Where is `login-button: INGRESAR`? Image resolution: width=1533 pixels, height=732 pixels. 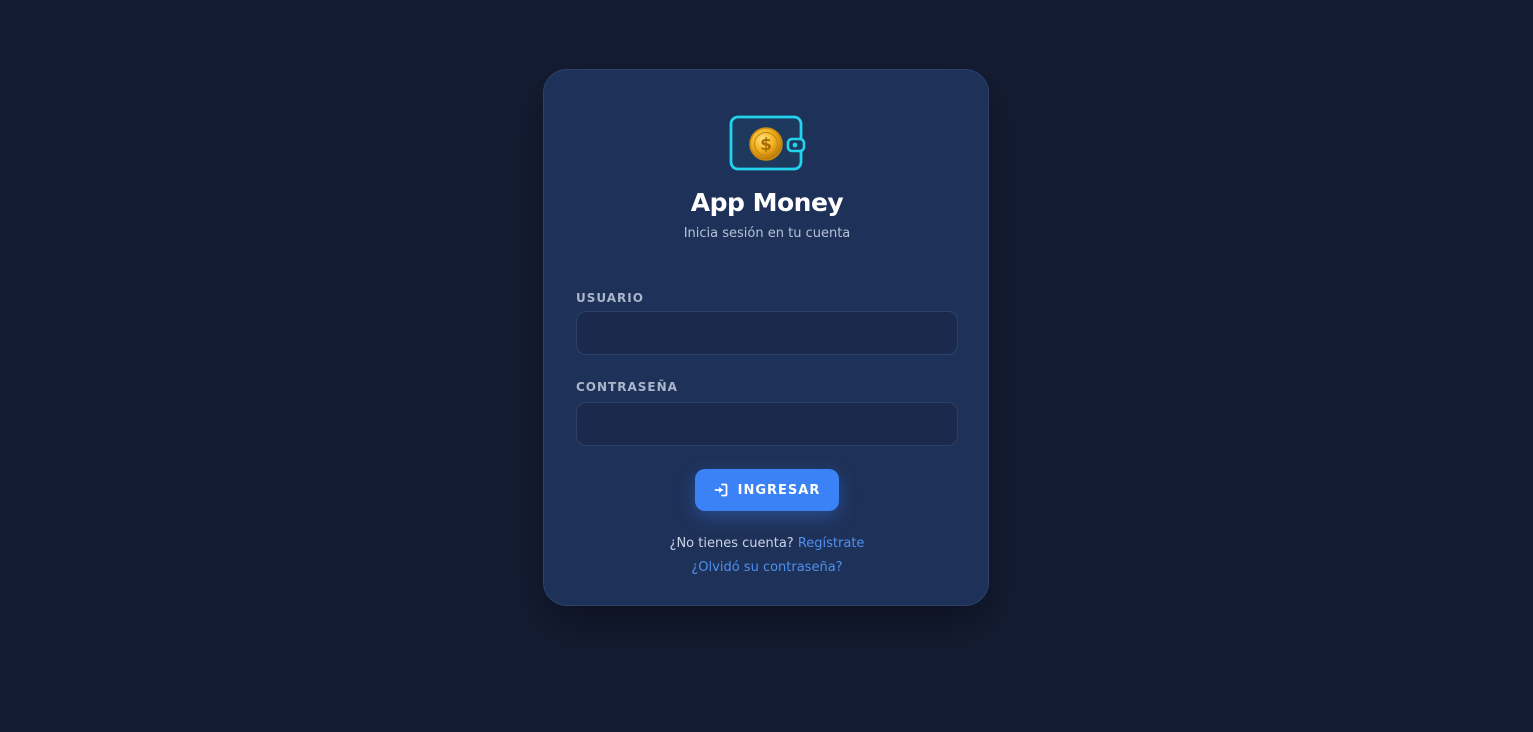
login-button: INGRESAR is located at coordinates (767, 490).